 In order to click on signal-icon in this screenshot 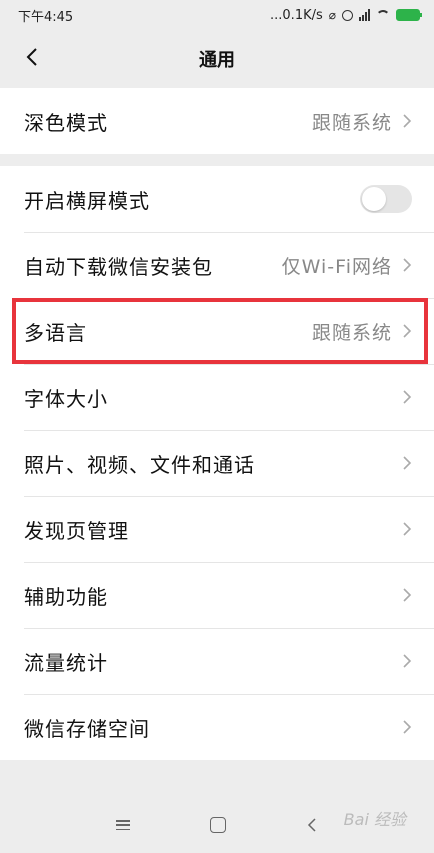, I will do `click(364, 15)`.